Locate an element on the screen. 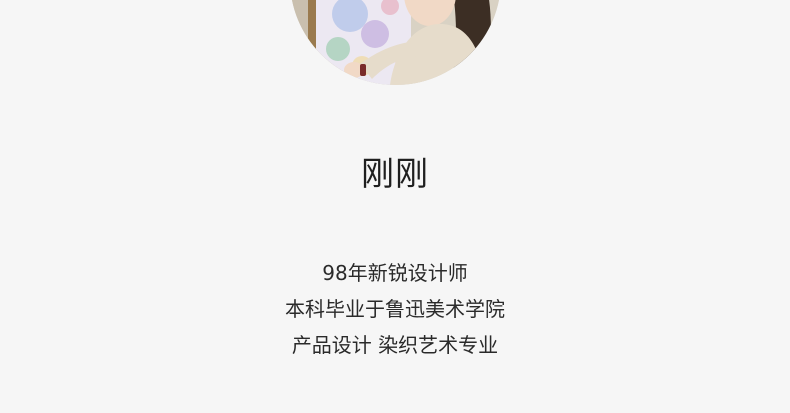 This screenshot has width=790, height=413. bio-line-education: 本科毕业于鲁迅美术学院 is located at coordinates (395, 309).